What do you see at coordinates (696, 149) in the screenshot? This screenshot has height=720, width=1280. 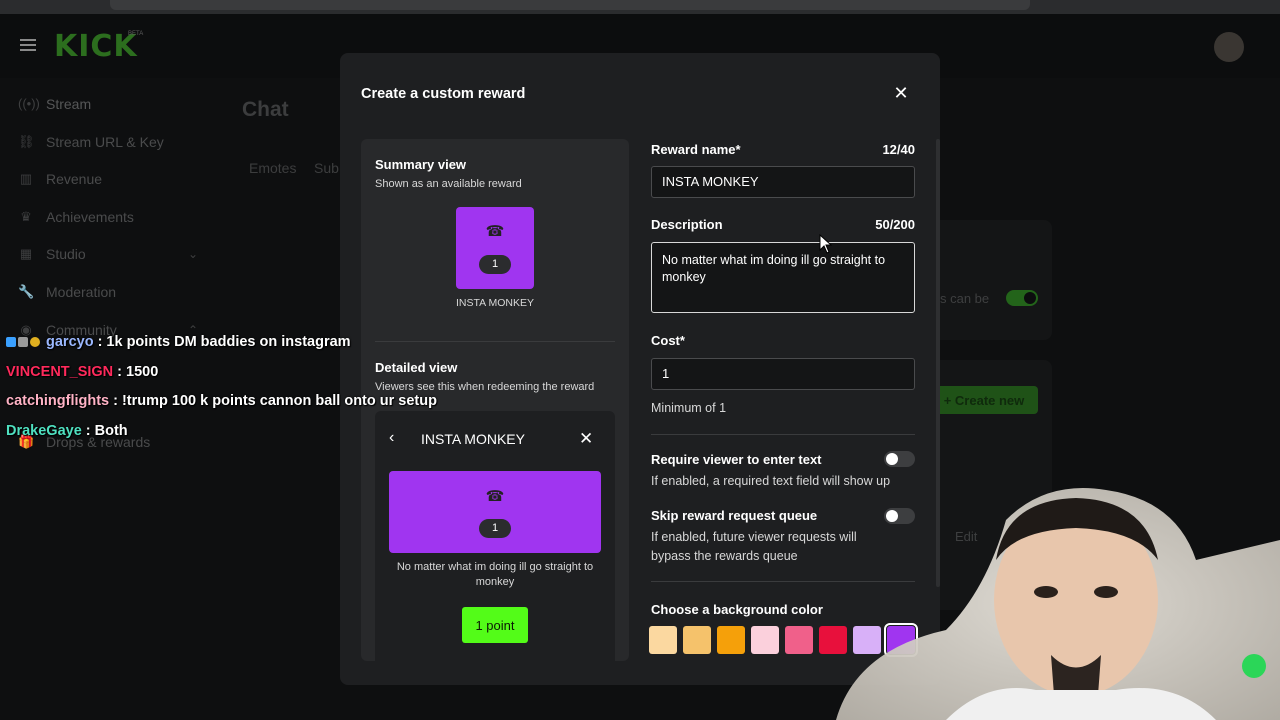 I see `reward-name-label: Reward name*` at bounding box center [696, 149].